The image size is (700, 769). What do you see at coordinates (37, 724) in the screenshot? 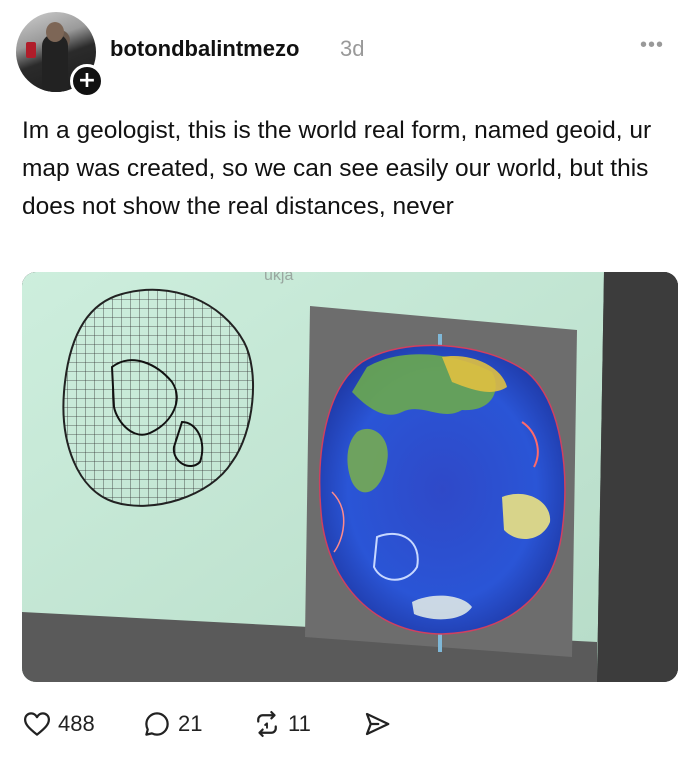
I see `heart-icon` at bounding box center [37, 724].